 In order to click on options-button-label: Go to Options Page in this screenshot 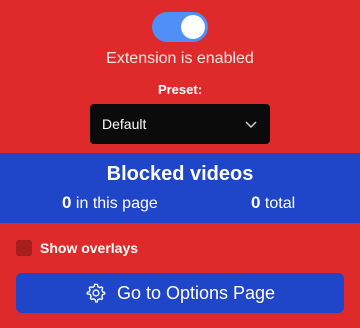, I will do `click(196, 292)`.